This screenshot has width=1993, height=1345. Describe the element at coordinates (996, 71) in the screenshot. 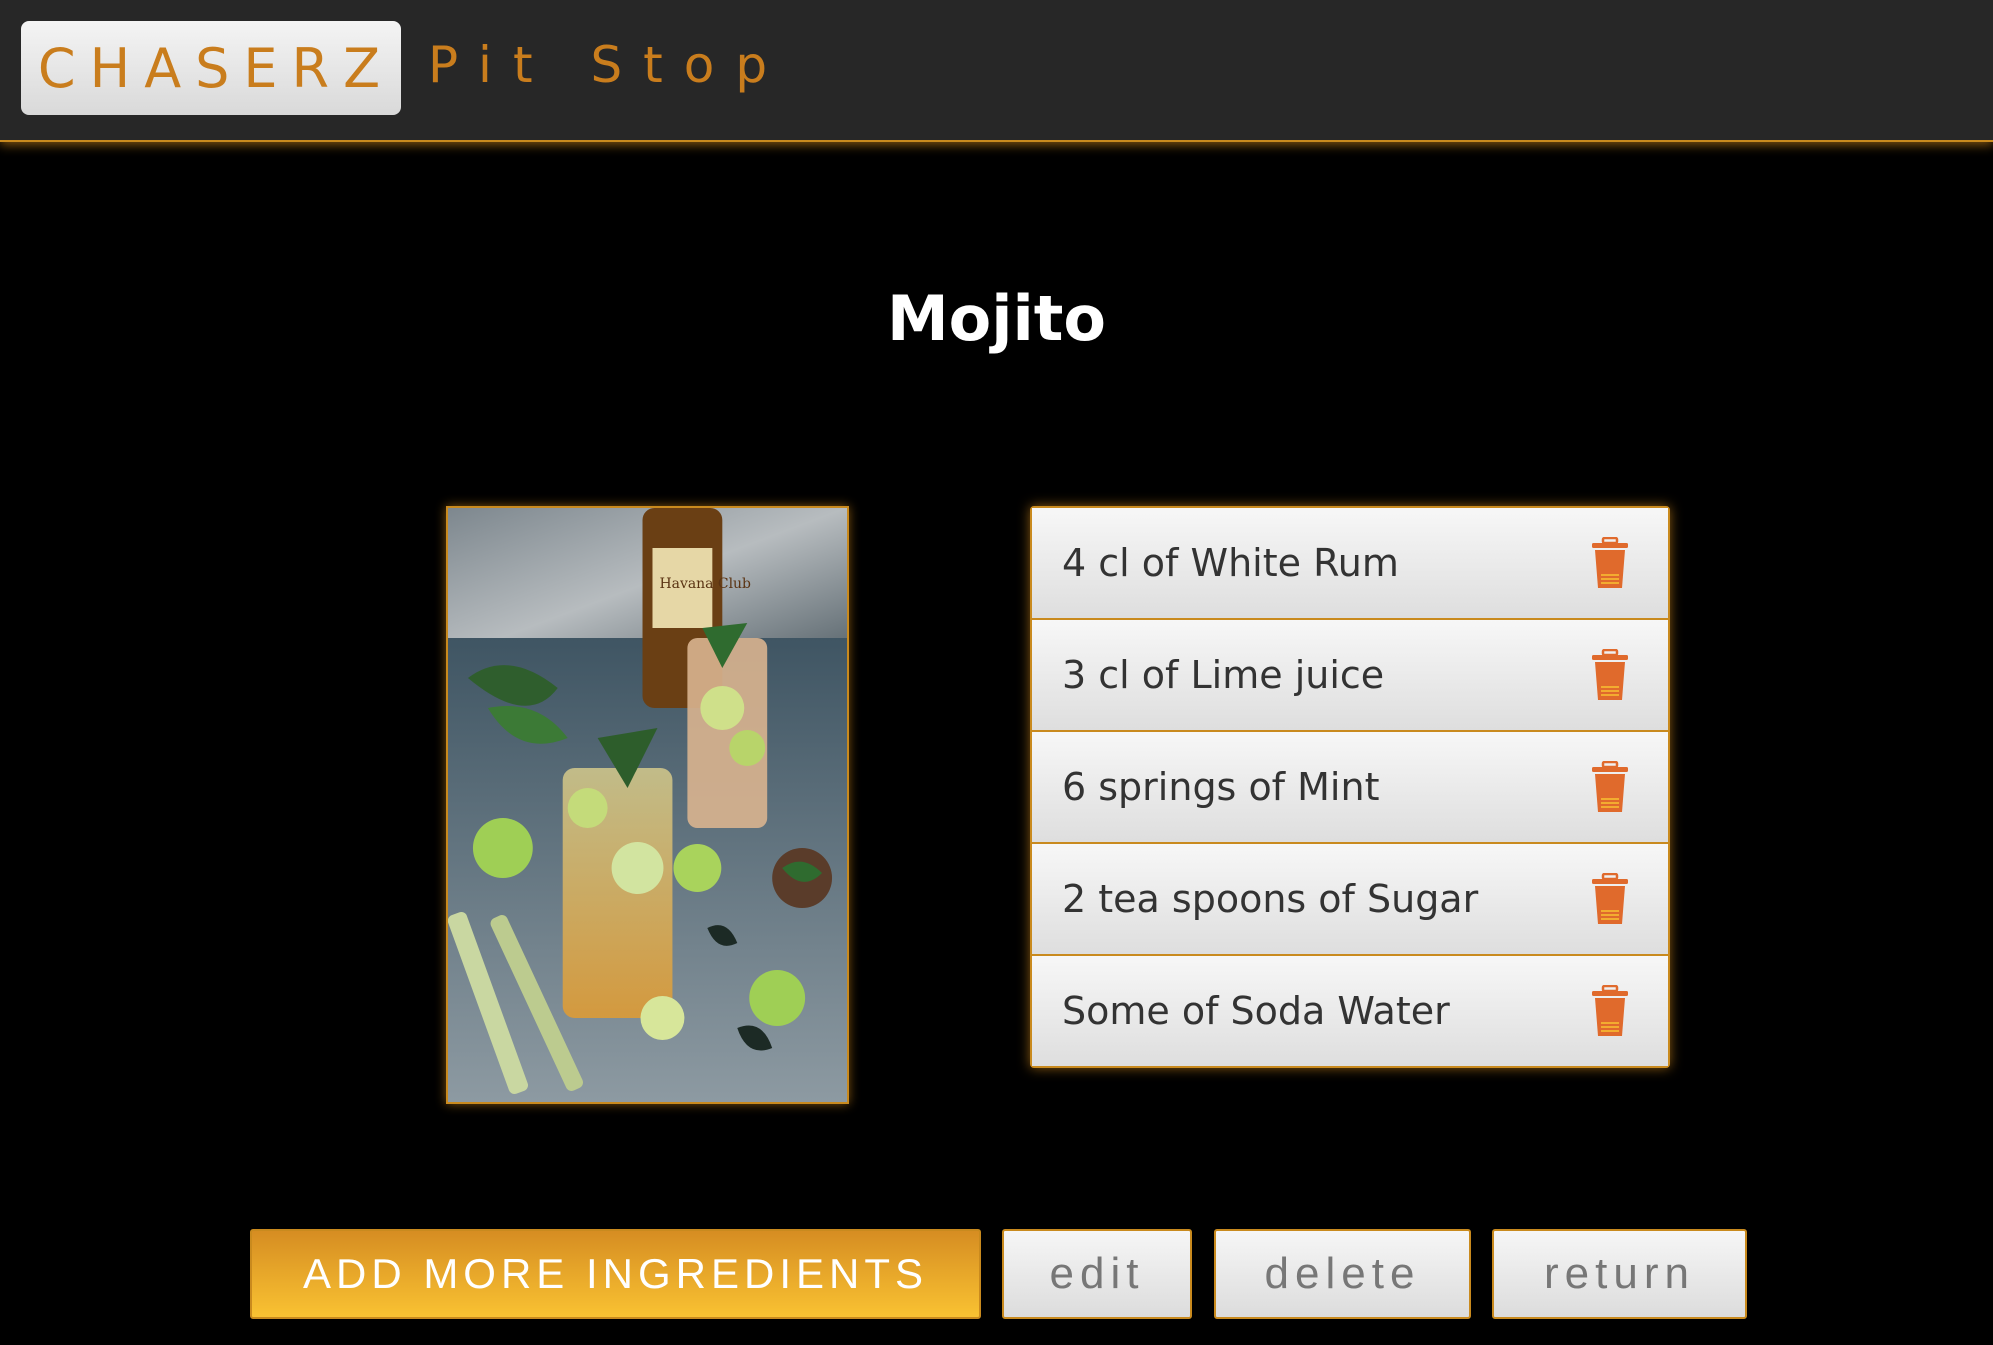

I see `navbar: CHASERZ Pit Stop` at that location.